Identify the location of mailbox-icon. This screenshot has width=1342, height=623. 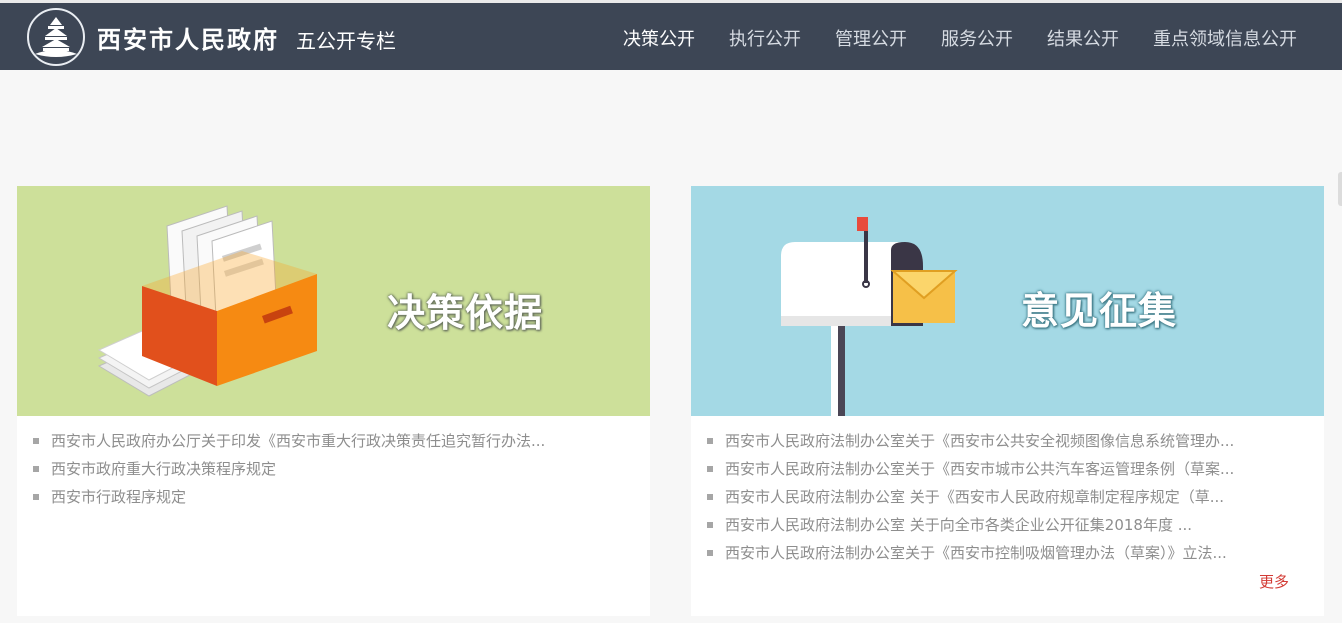
(869, 316).